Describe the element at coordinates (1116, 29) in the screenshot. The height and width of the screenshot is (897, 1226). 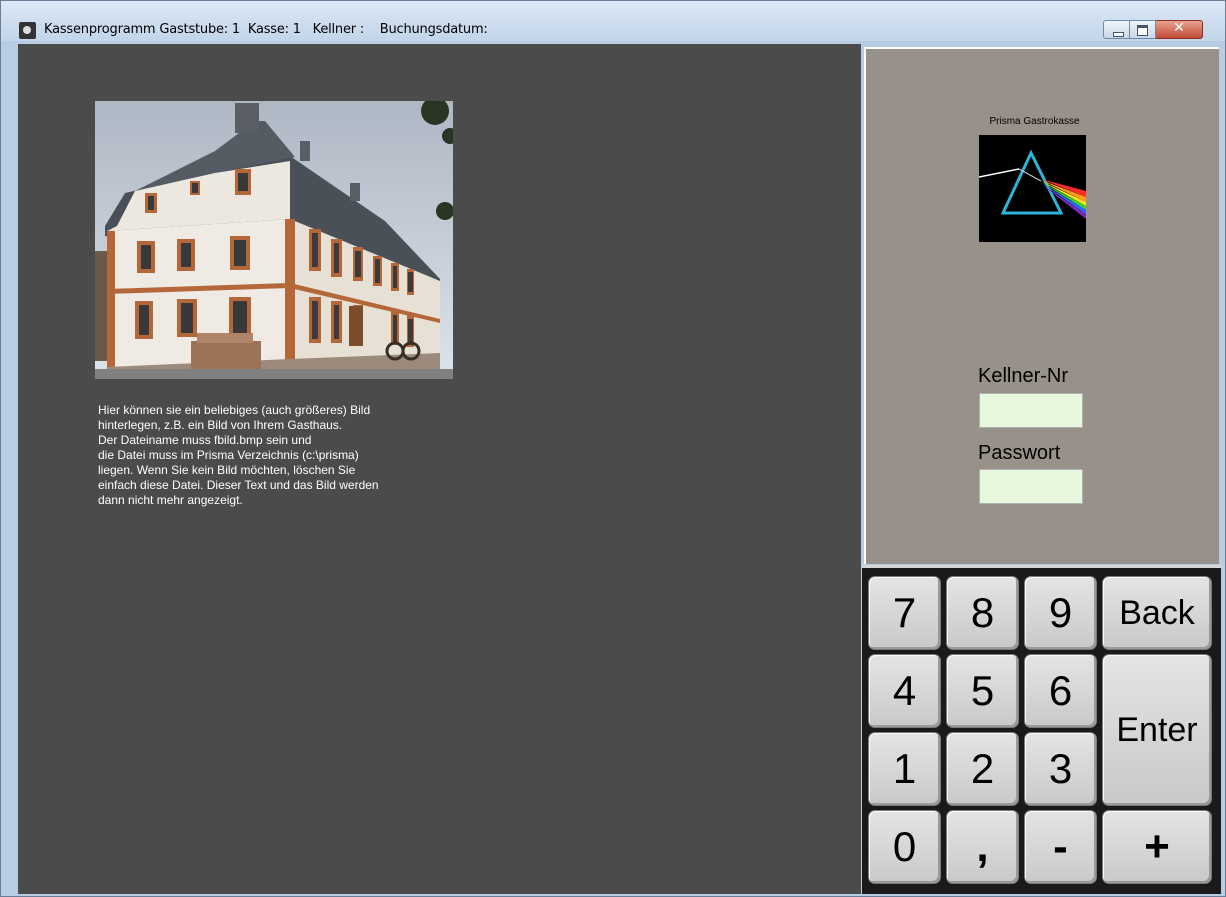
I see `minimize-button` at that location.